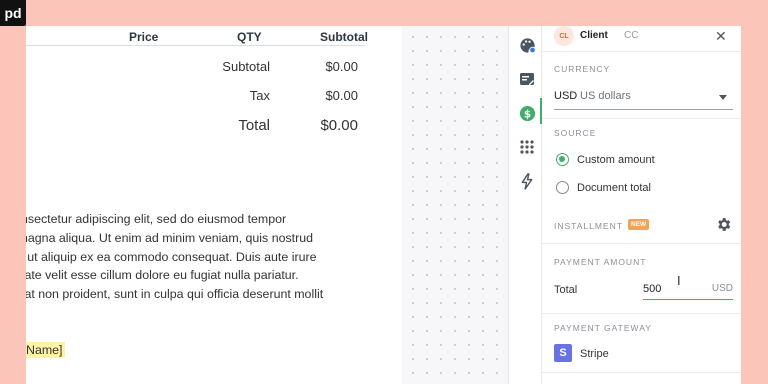 The image size is (768, 384). I want to click on column-header-subtotal: Subtotal, so click(344, 37).